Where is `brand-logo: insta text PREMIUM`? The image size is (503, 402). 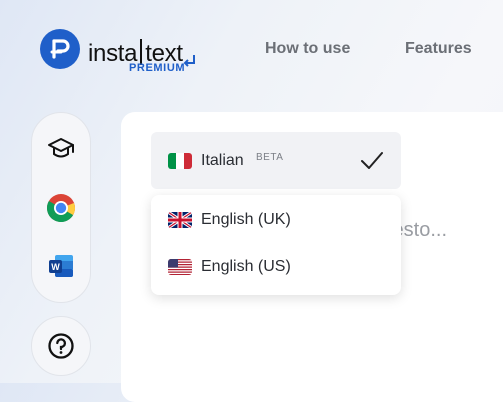
brand-logo: insta text PREMIUM is located at coordinates (117, 51).